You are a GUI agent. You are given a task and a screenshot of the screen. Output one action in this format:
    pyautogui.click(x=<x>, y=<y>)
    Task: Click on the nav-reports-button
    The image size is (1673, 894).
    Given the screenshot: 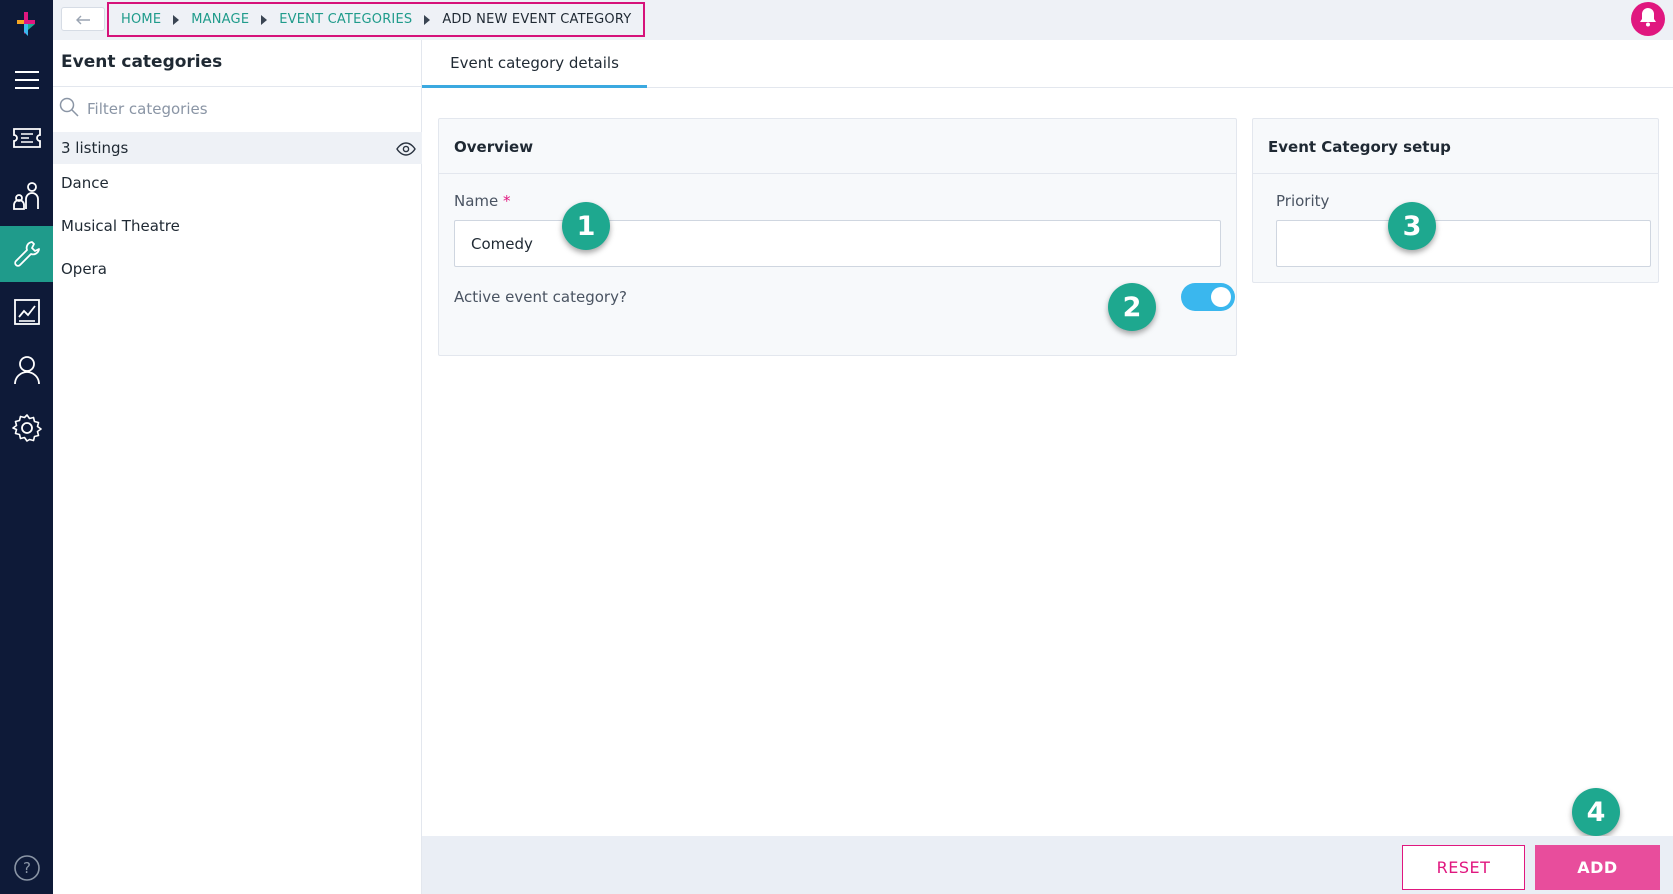 What is the action you would take?
    pyautogui.click(x=26, y=312)
    